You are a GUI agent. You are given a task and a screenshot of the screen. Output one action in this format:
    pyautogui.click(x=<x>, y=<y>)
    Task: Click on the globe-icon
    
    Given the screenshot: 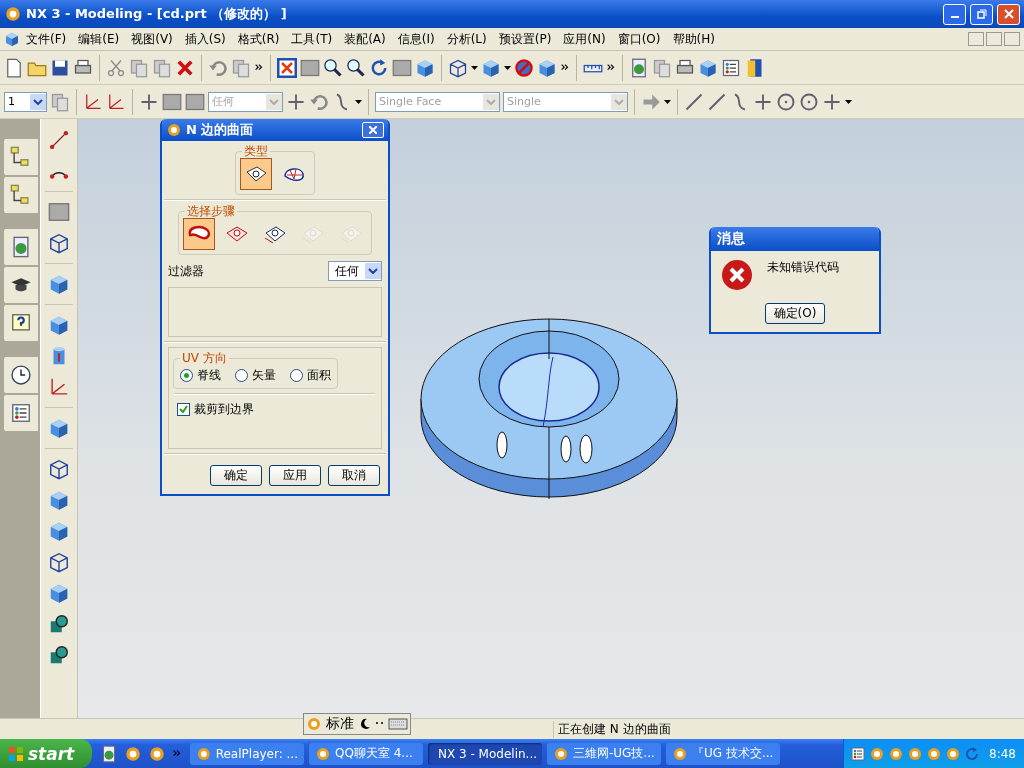 What is the action you would take?
    pyautogui.click(x=21, y=247)
    